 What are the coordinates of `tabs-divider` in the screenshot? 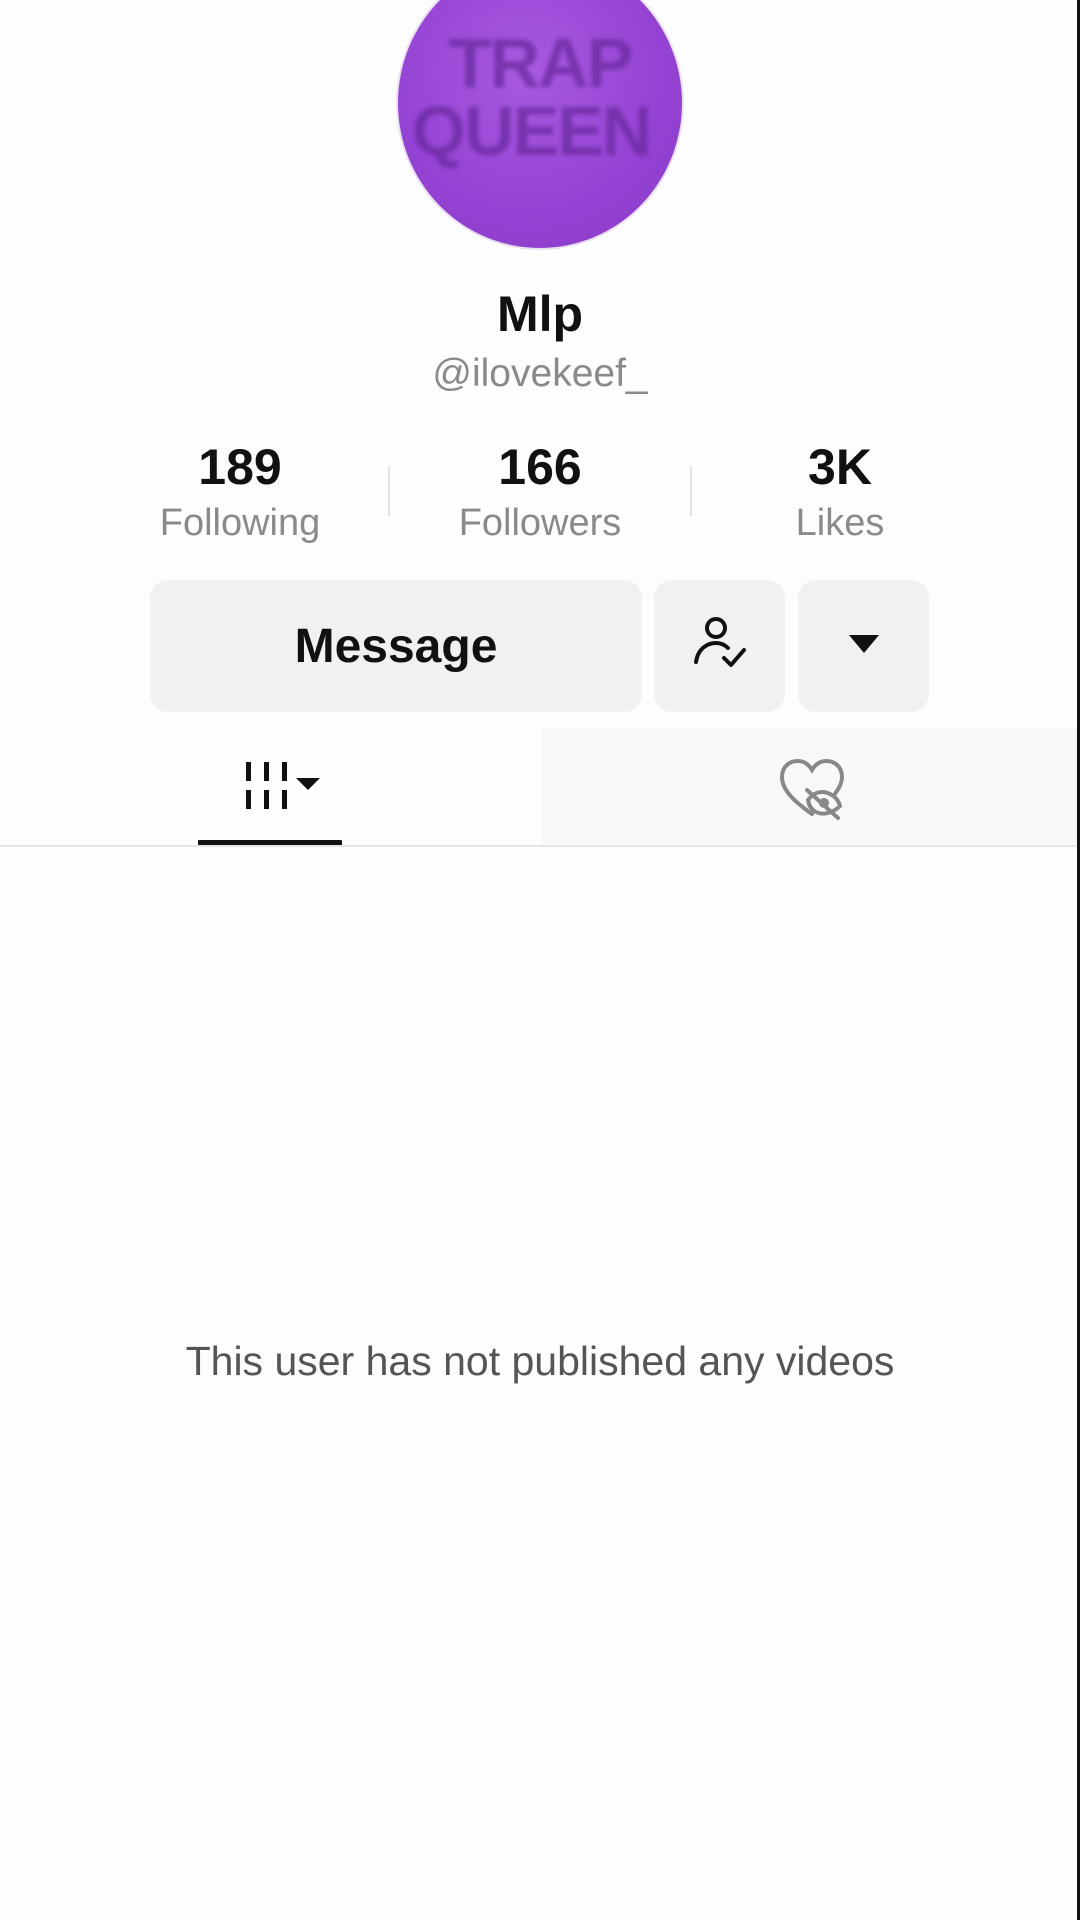 It's located at (538, 846).